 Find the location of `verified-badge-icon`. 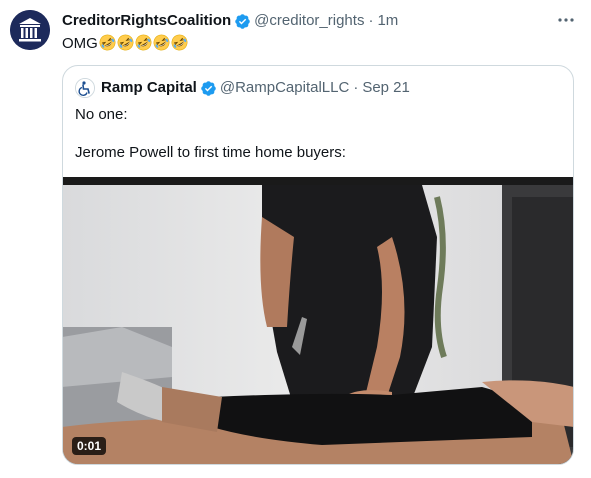

verified-badge-icon is located at coordinates (242, 21).